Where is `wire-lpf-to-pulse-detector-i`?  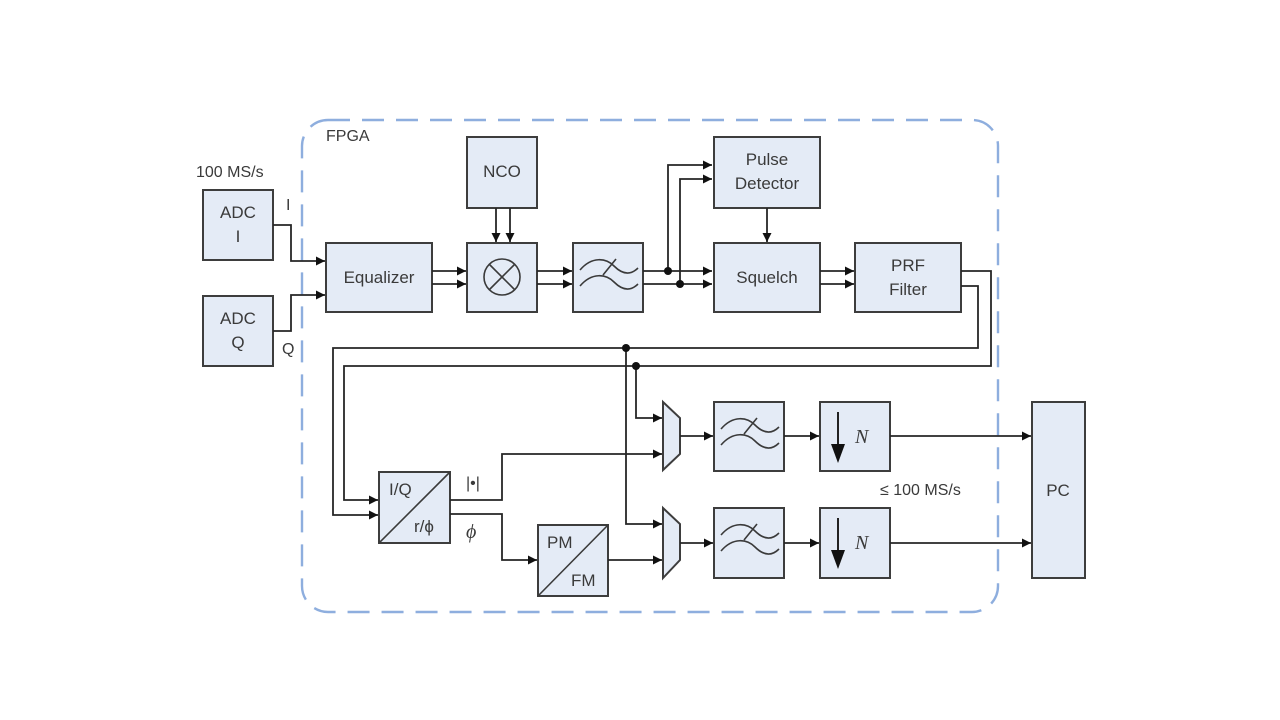
wire-lpf-to-pulse-detector-i is located at coordinates (689, 215).